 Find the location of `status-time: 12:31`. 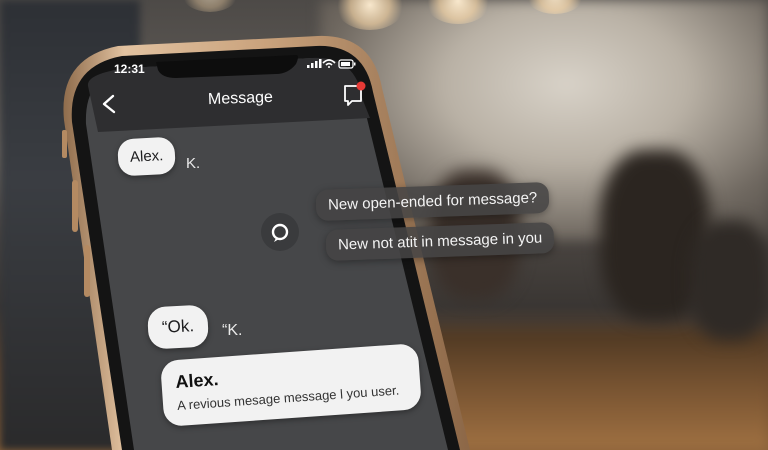

status-time: 12:31 is located at coordinates (129, 69).